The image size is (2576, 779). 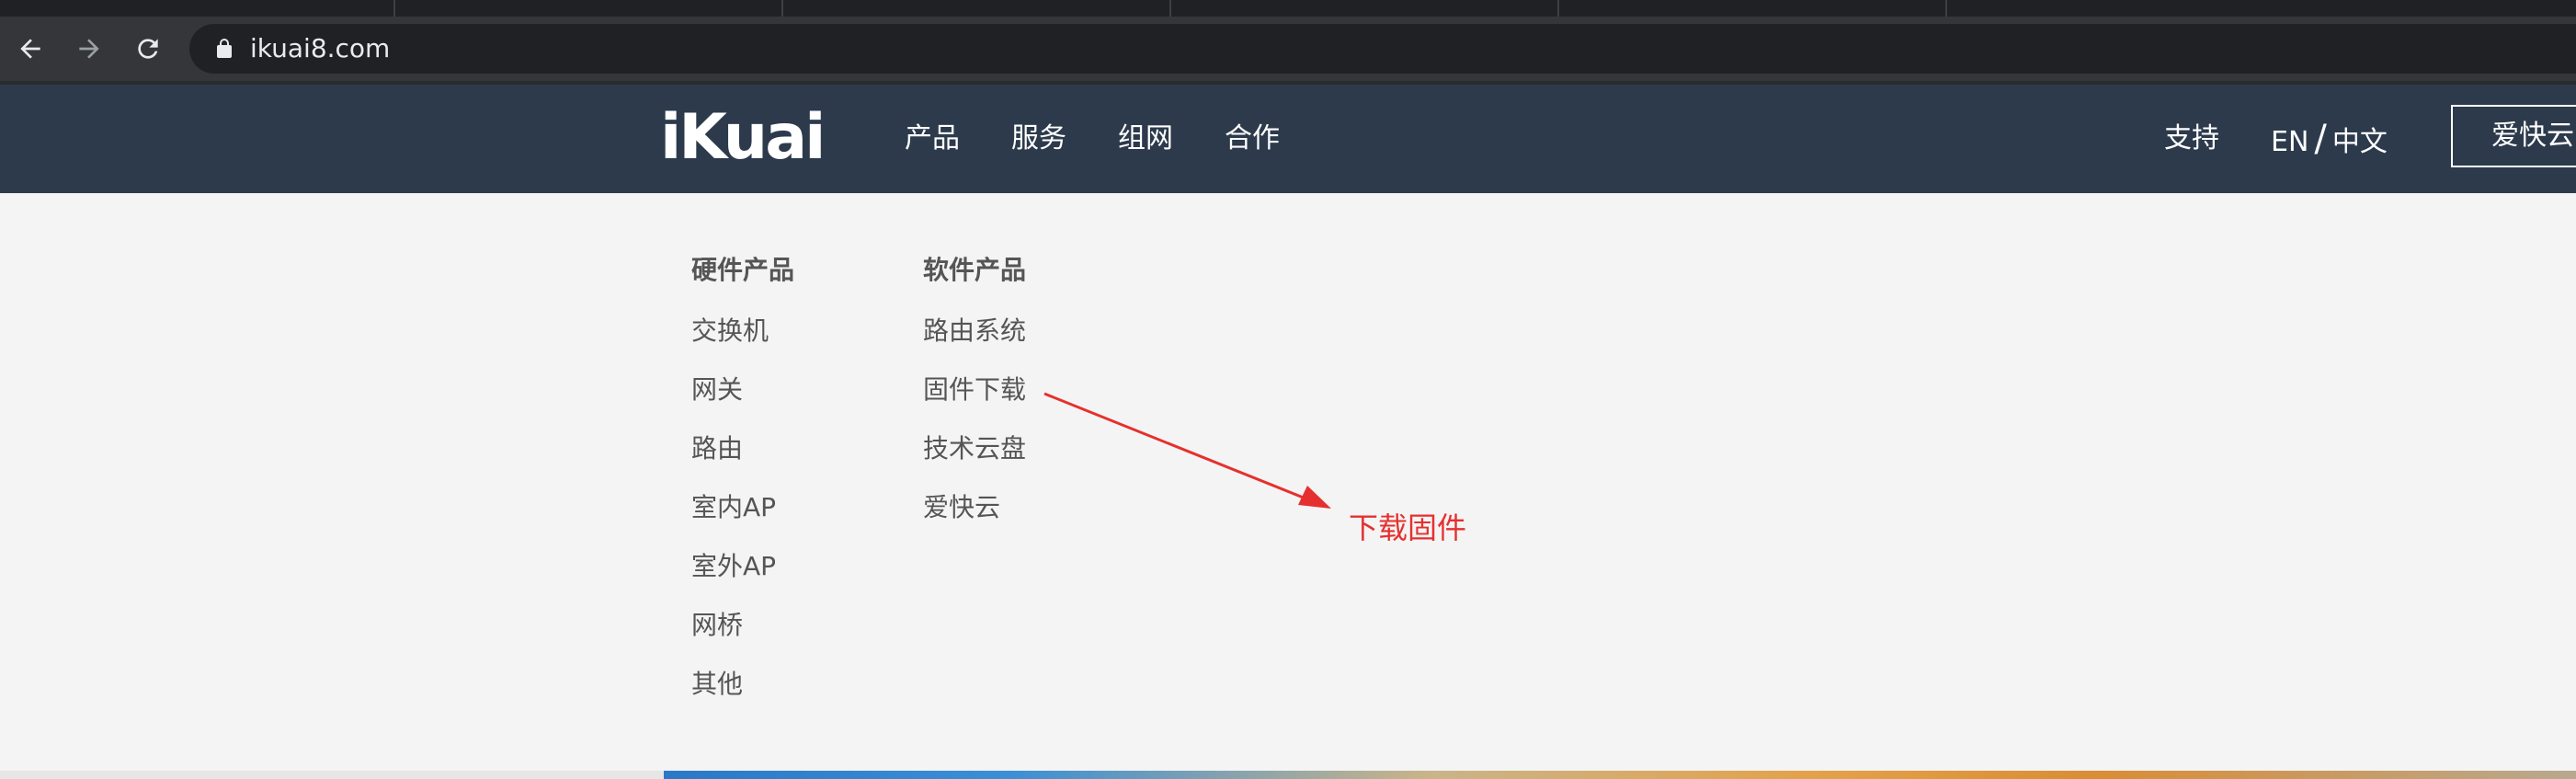 What do you see at coordinates (974, 329) in the screenshot?
I see `menu-item-router-os: 路由系统` at bounding box center [974, 329].